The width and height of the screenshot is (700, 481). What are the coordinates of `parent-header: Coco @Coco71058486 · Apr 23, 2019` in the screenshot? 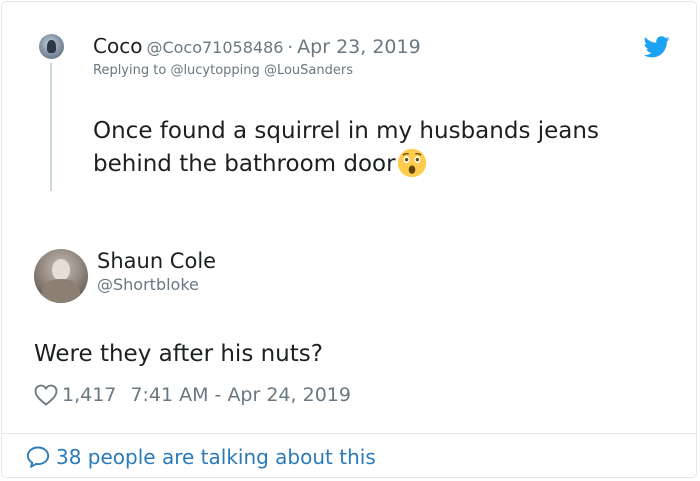 It's located at (257, 46).